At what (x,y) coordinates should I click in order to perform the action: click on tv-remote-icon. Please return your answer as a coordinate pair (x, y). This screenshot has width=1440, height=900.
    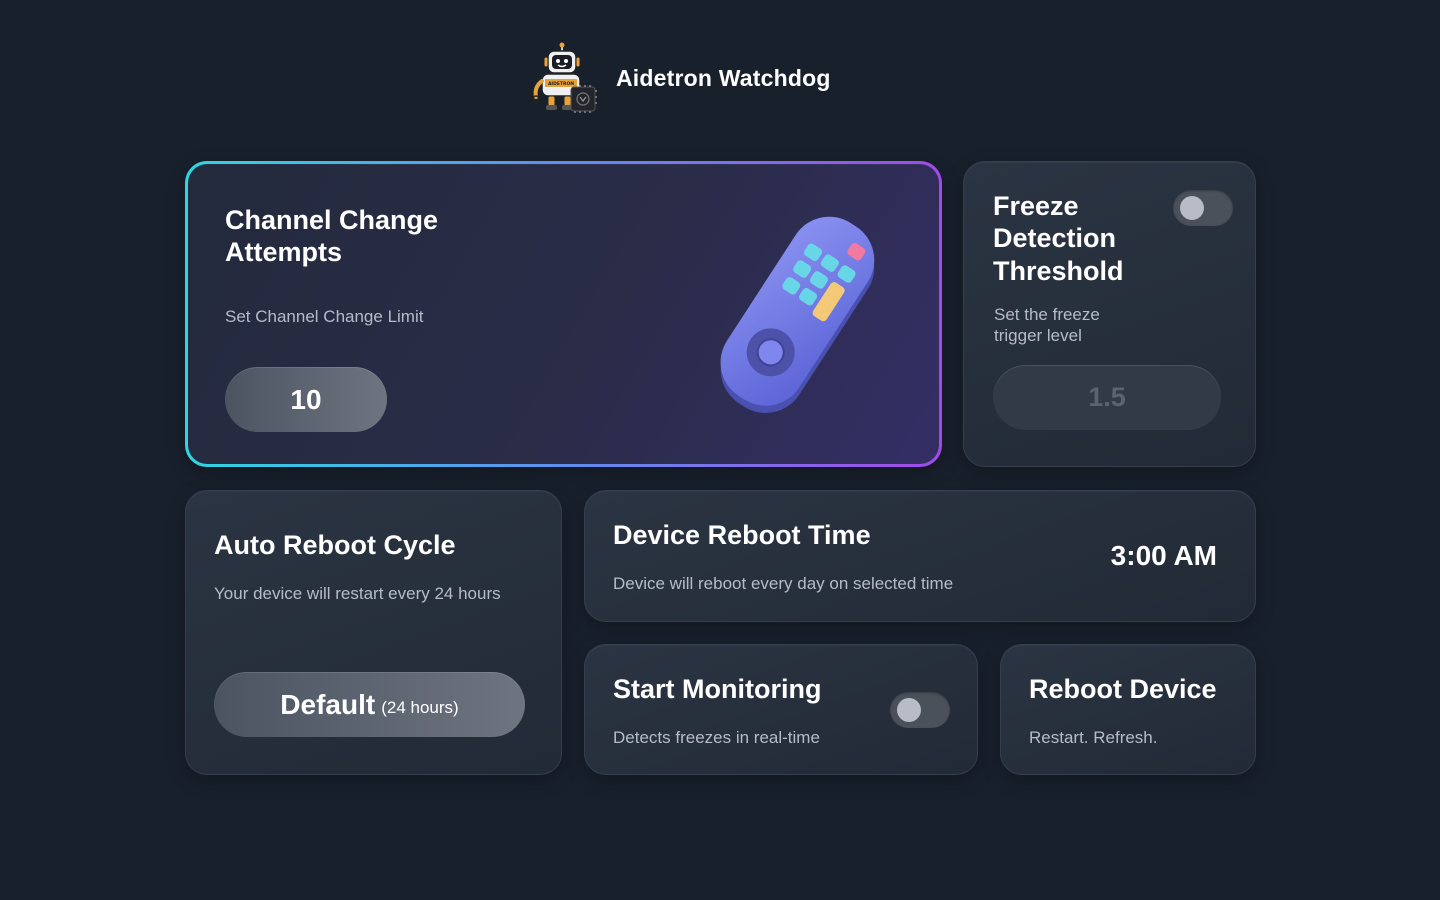
    Looking at the image, I should click on (797, 314).